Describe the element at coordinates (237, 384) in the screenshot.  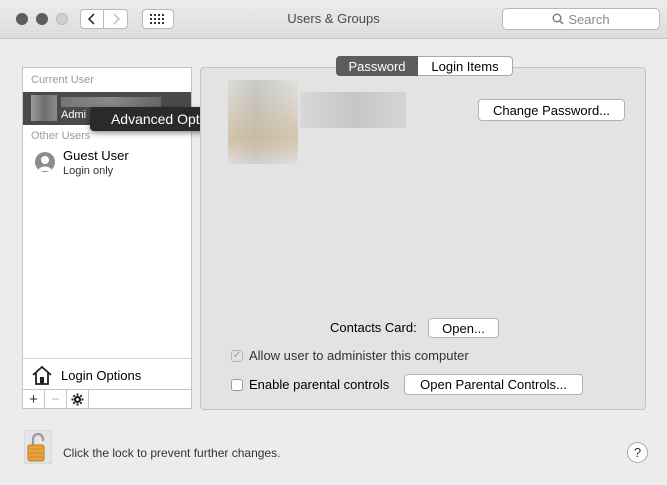
I see `parental-controls-checkbox` at that location.